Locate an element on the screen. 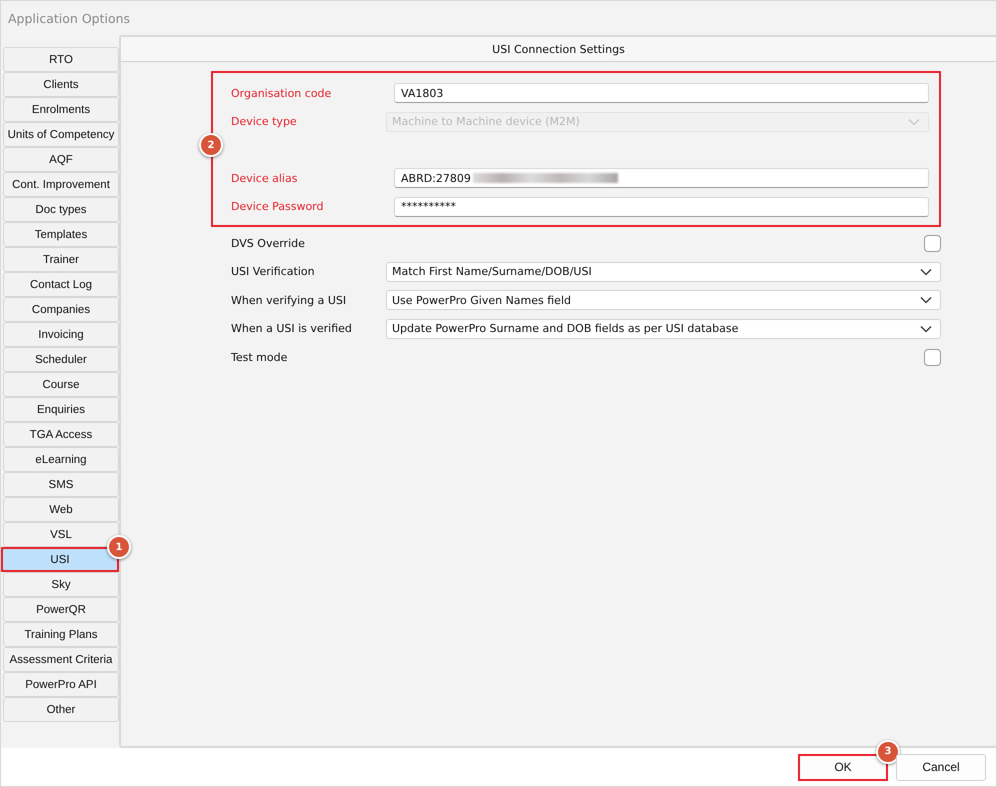 The height and width of the screenshot is (787, 997). sidebar-tab: Web is located at coordinates (61, 509).